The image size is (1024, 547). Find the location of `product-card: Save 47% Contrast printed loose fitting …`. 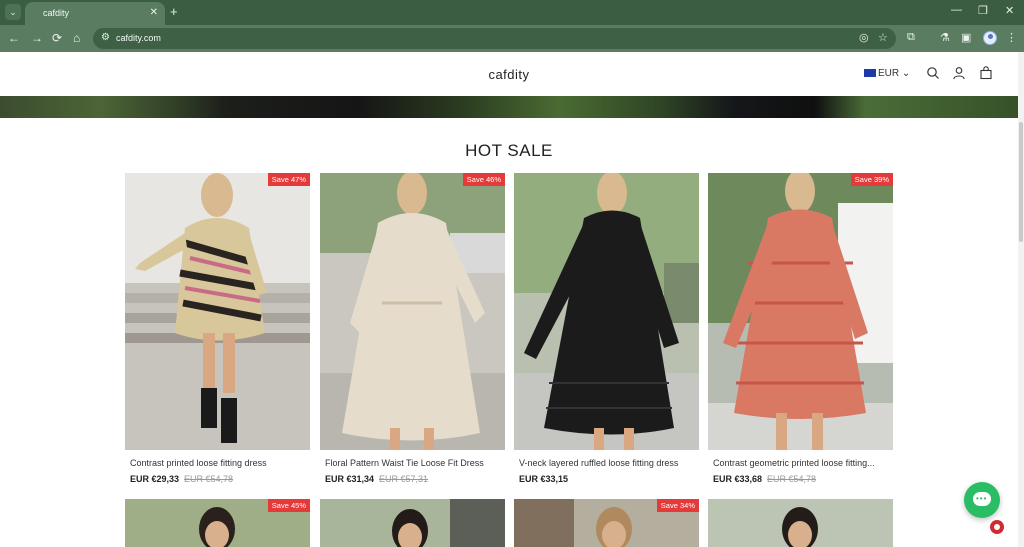

product-card: Save 47% Contrast printed loose fitting … is located at coordinates (217, 328).